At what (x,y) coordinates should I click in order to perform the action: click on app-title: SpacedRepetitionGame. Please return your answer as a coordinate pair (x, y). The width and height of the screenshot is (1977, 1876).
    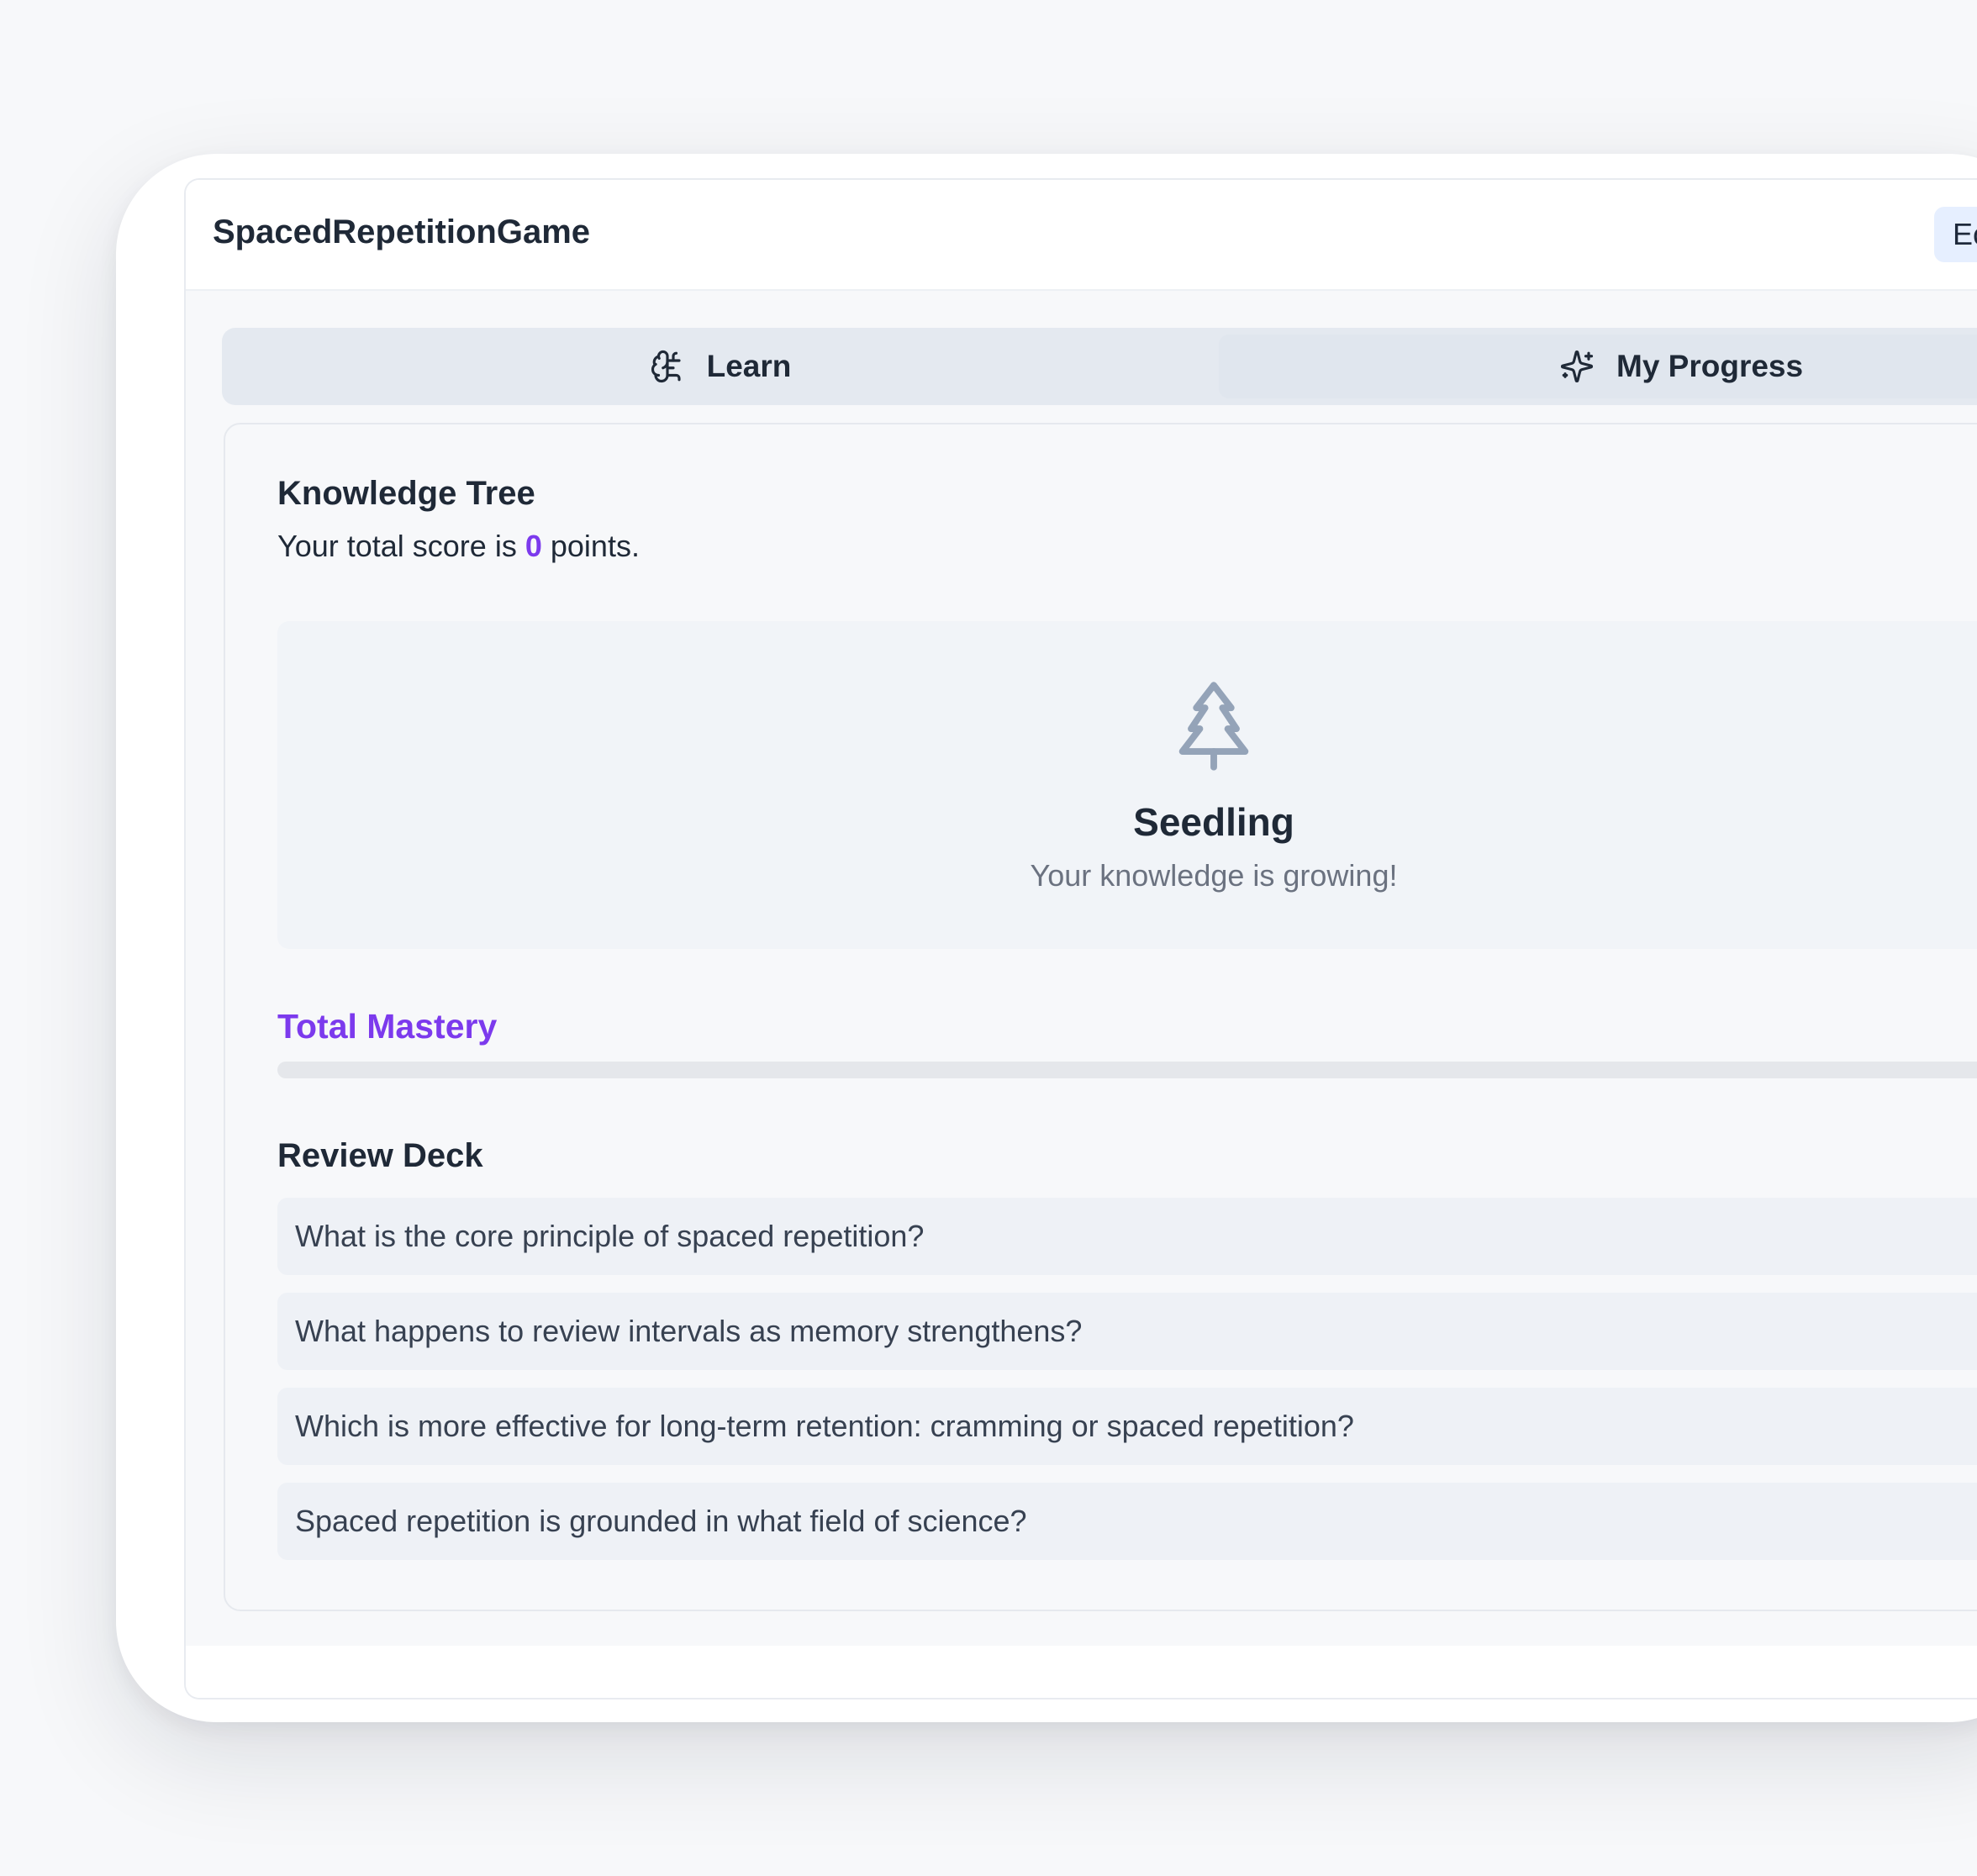
    Looking at the image, I should click on (402, 232).